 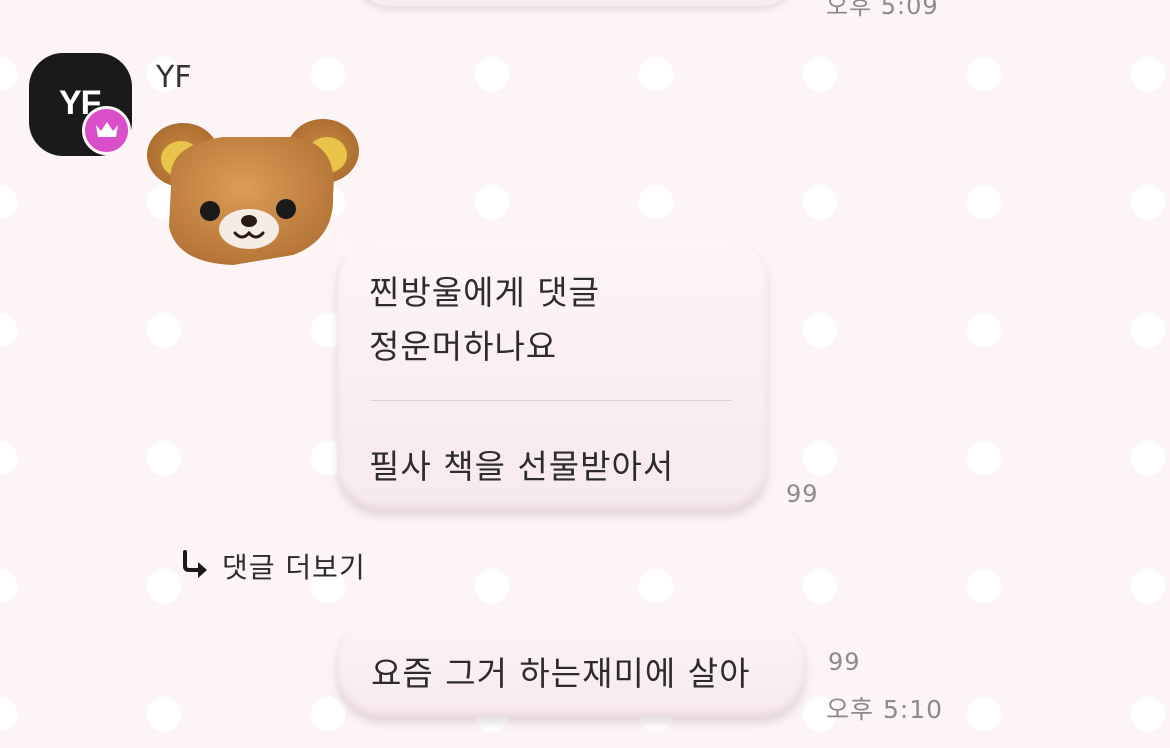 I want to click on previous-message-time: 오후 5:09, so click(x=882, y=10).